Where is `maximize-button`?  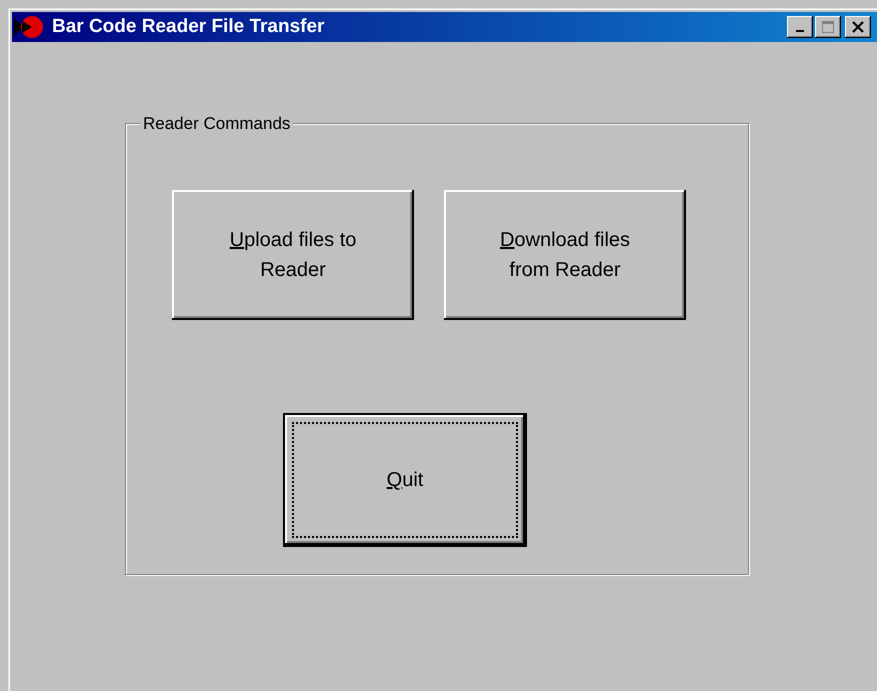 maximize-button is located at coordinates (828, 27).